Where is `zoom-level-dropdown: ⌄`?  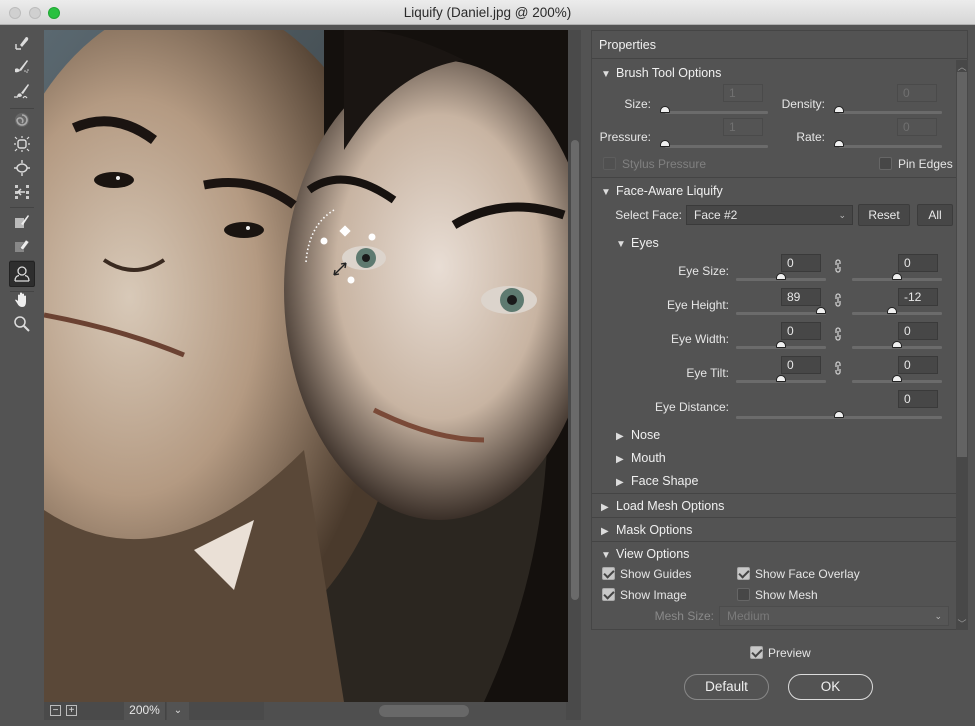
zoom-level-dropdown: ⌄ is located at coordinates (178, 711).